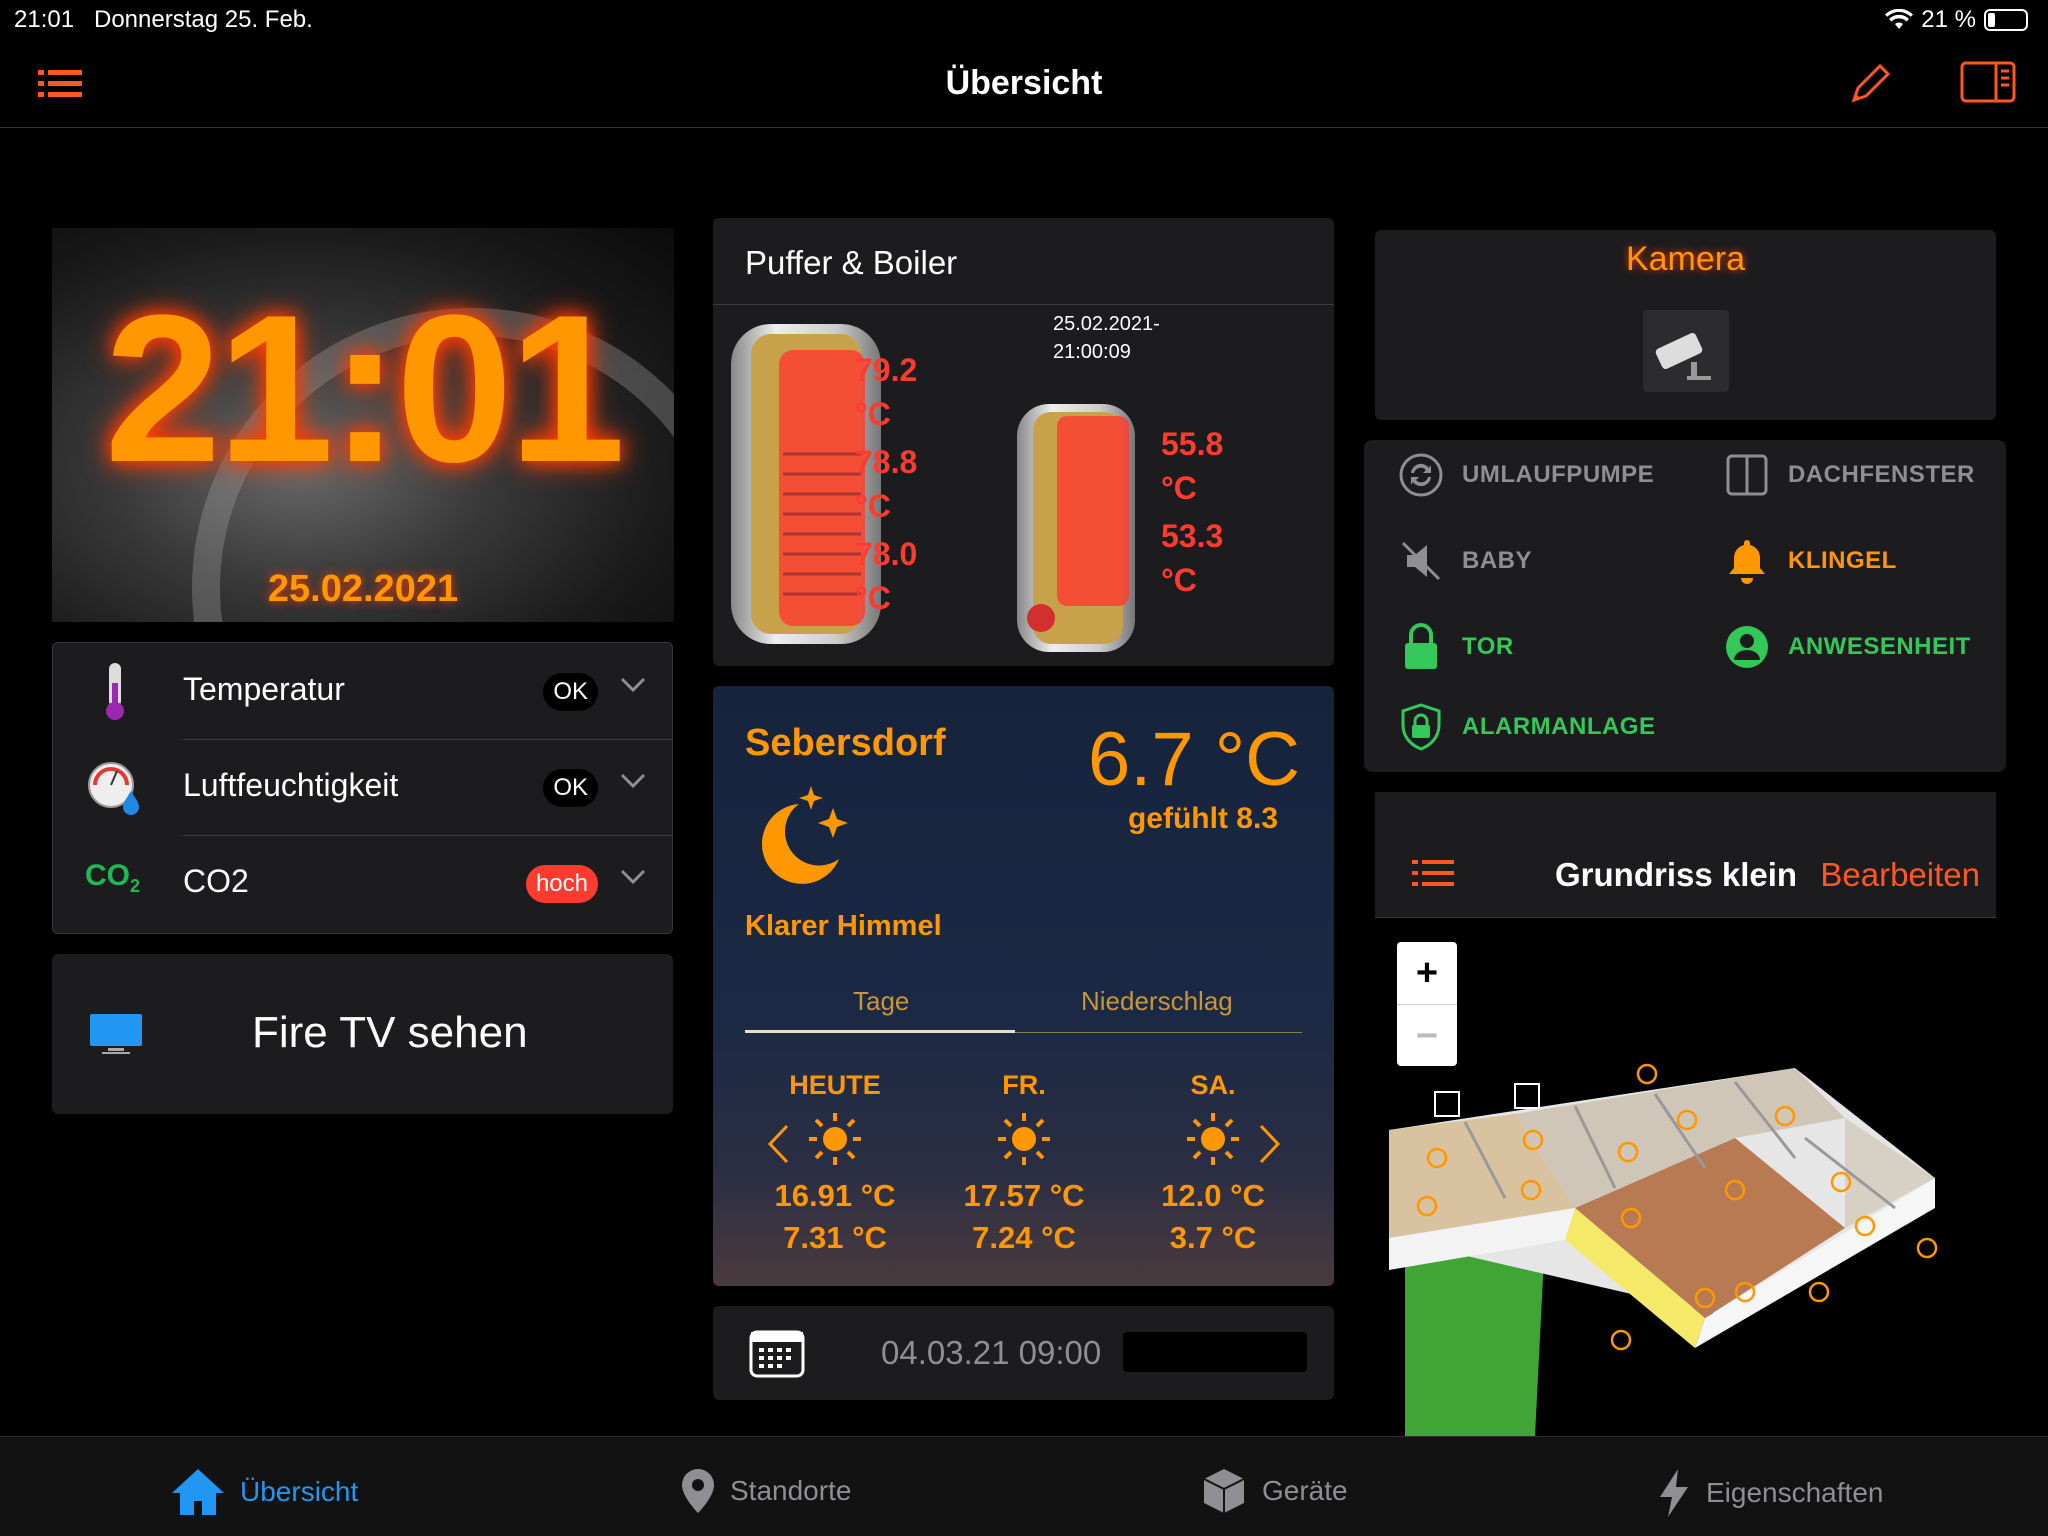 The image size is (2048, 1536). What do you see at coordinates (1213, 1195) in the screenshot?
I see `forecast-high: 12.0 °C` at bounding box center [1213, 1195].